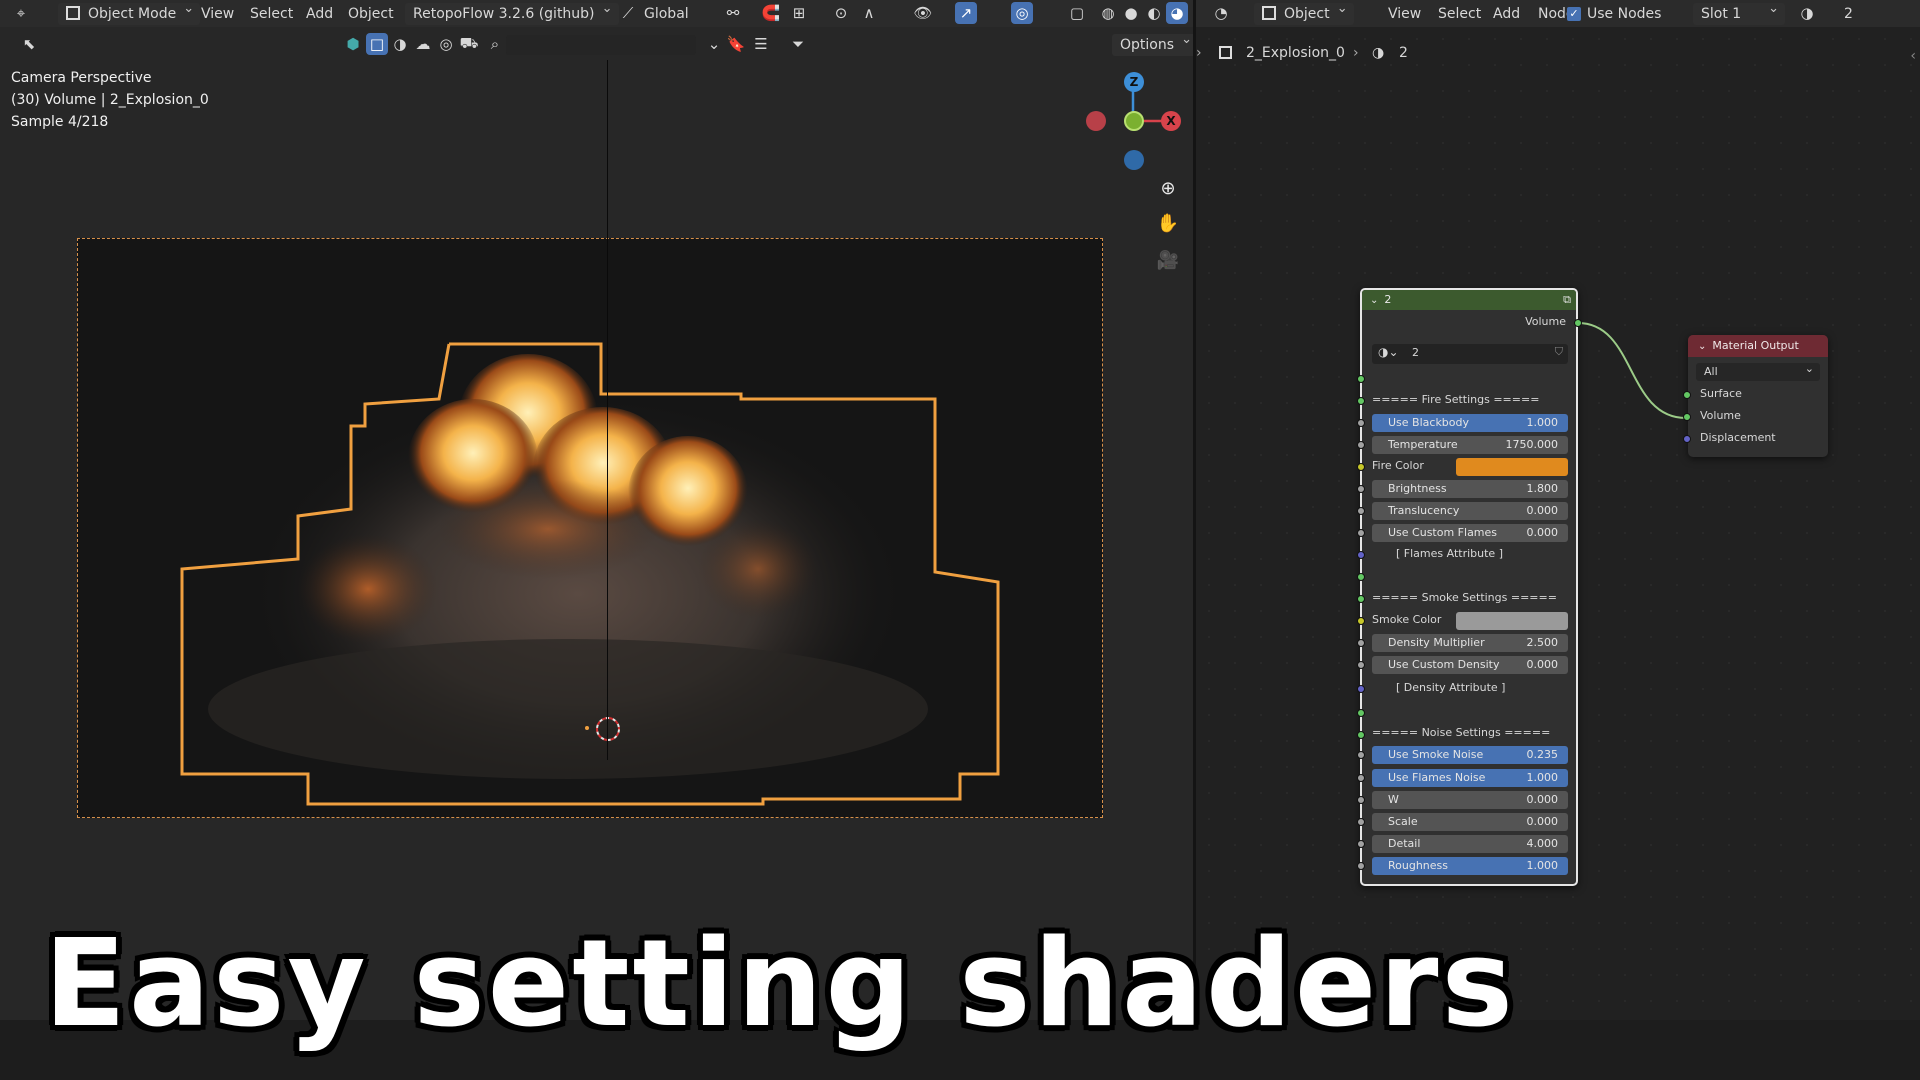  What do you see at coordinates (771, 13) in the screenshot?
I see `snap-icon: 🧲` at bounding box center [771, 13].